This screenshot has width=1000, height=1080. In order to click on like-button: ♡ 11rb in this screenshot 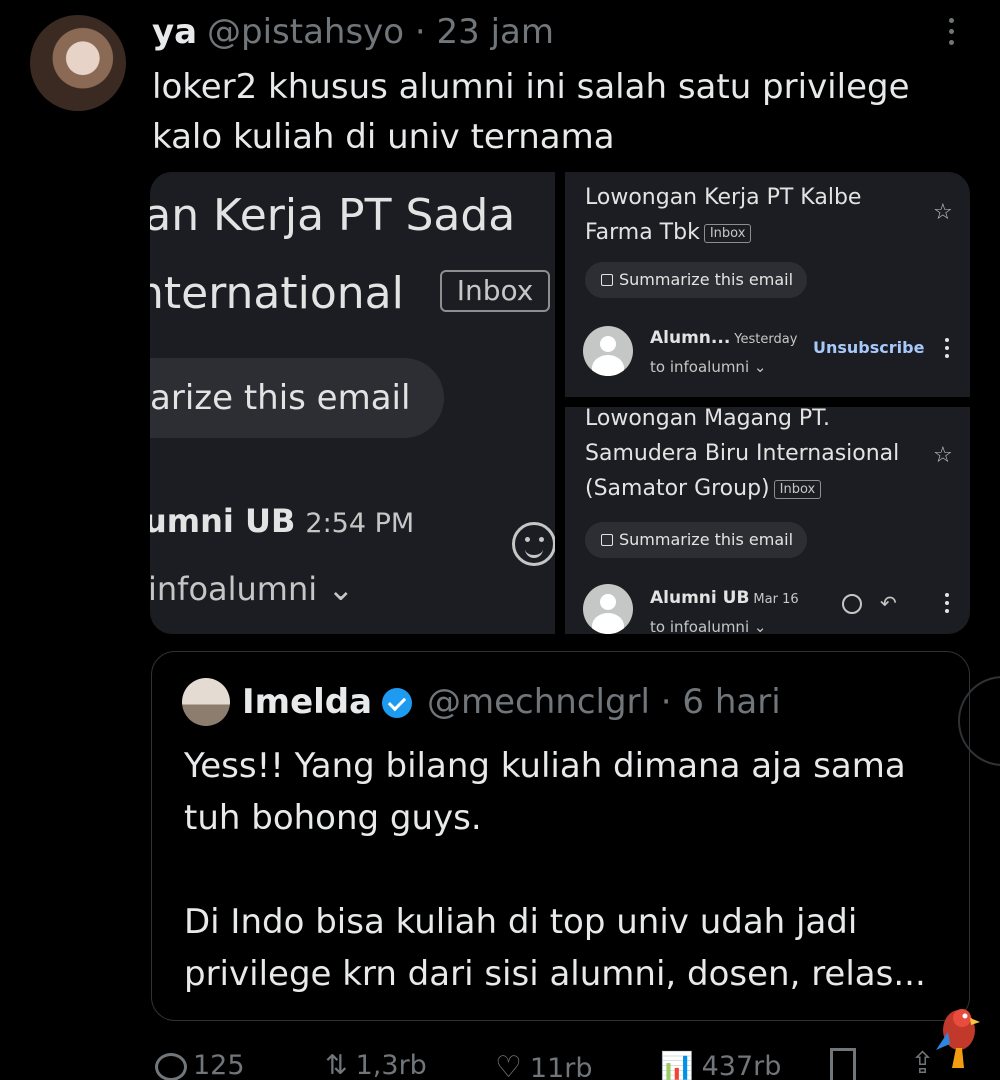, I will do `click(544, 1065)`.